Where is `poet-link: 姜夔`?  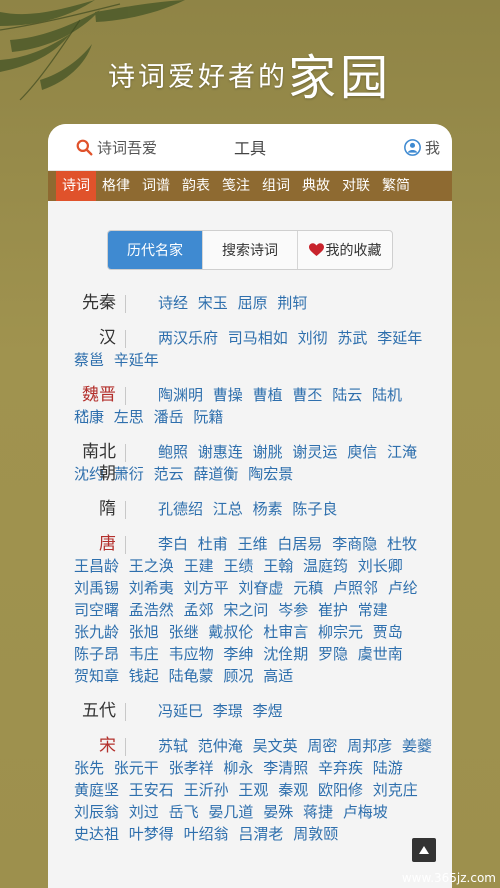
poet-link: 姜夔 is located at coordinates (417, 746).